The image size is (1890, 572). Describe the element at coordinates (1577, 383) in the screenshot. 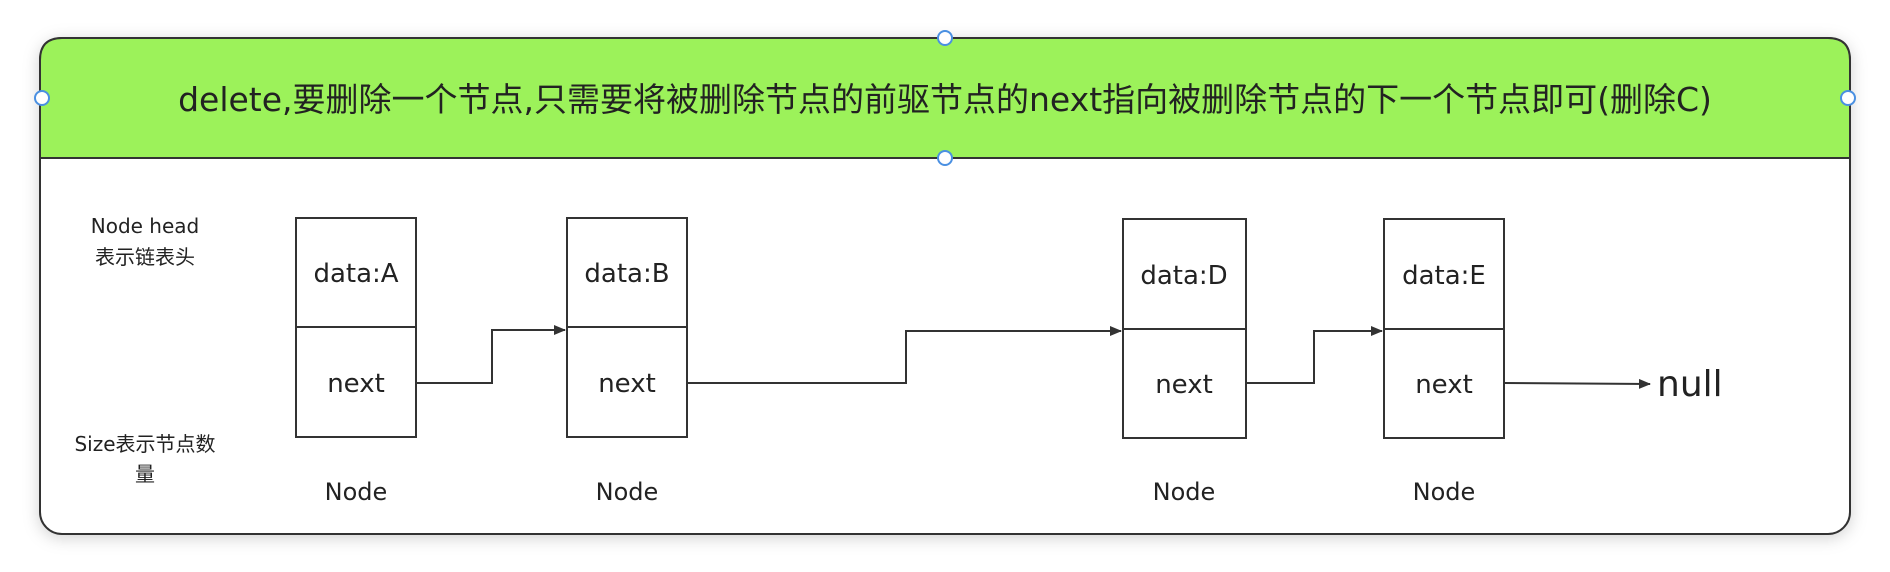

I see `arrow-e-to-null` at that location.